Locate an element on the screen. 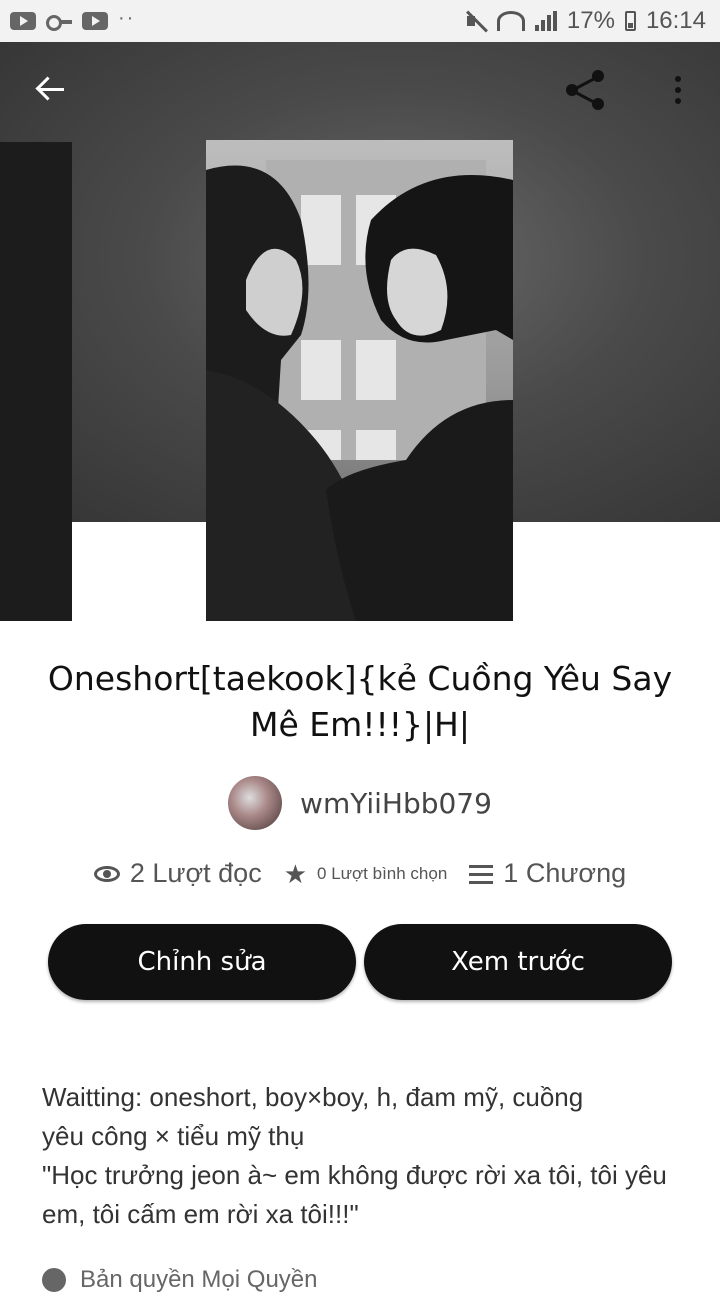 The width and height of the screenshot is (720, 1294). preview-button: Xem trước is located at coordinates (518, 962).